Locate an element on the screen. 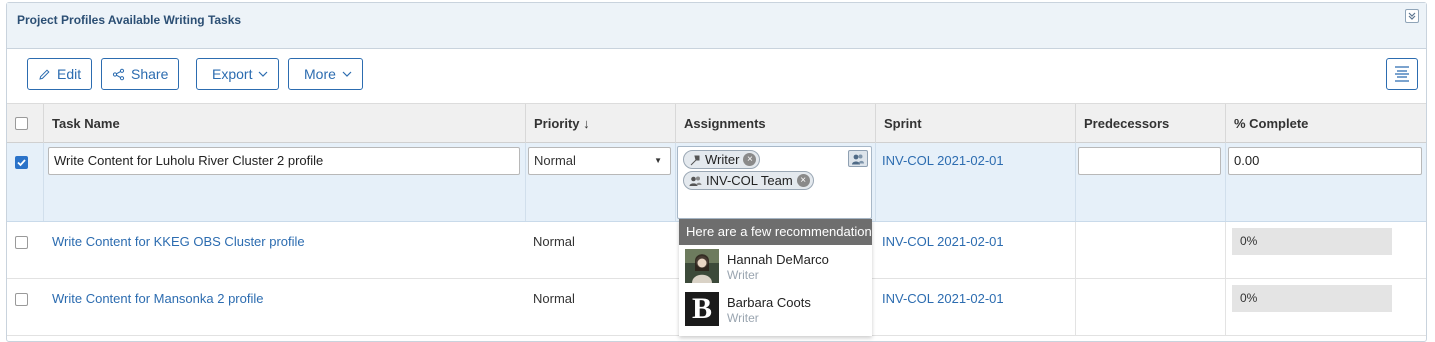 This screenshot has width=1435, height=342. edit-label: Edit is located at coordinates (69, 74).